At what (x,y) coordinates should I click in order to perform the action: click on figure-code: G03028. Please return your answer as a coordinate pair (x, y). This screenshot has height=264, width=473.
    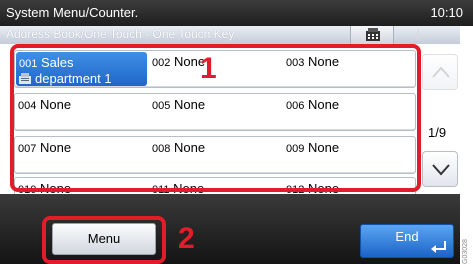
    Looking at the image, I should click on (465, 251).